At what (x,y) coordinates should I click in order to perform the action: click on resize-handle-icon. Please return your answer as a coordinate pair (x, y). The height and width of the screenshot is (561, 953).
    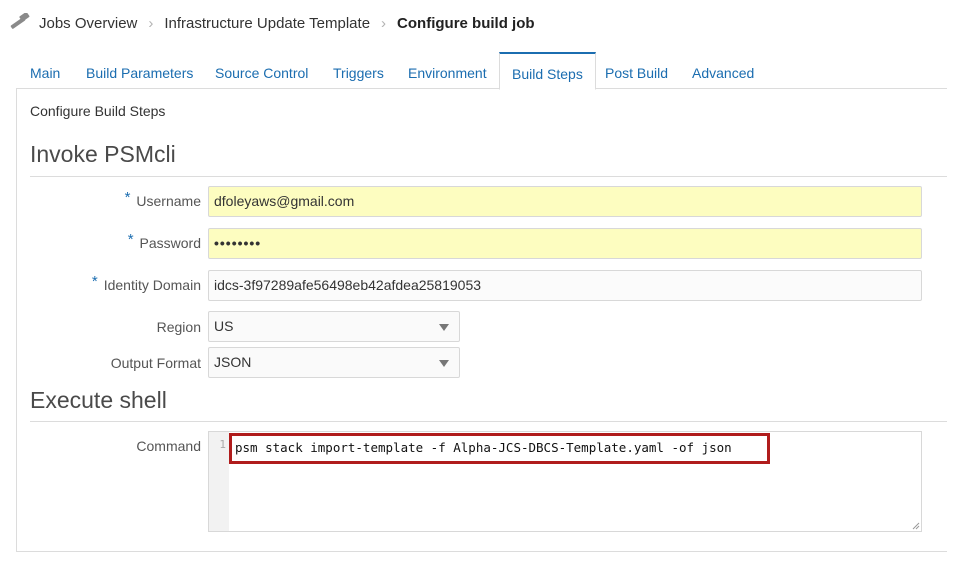
    Looking at the image, I should click on (916, 526).